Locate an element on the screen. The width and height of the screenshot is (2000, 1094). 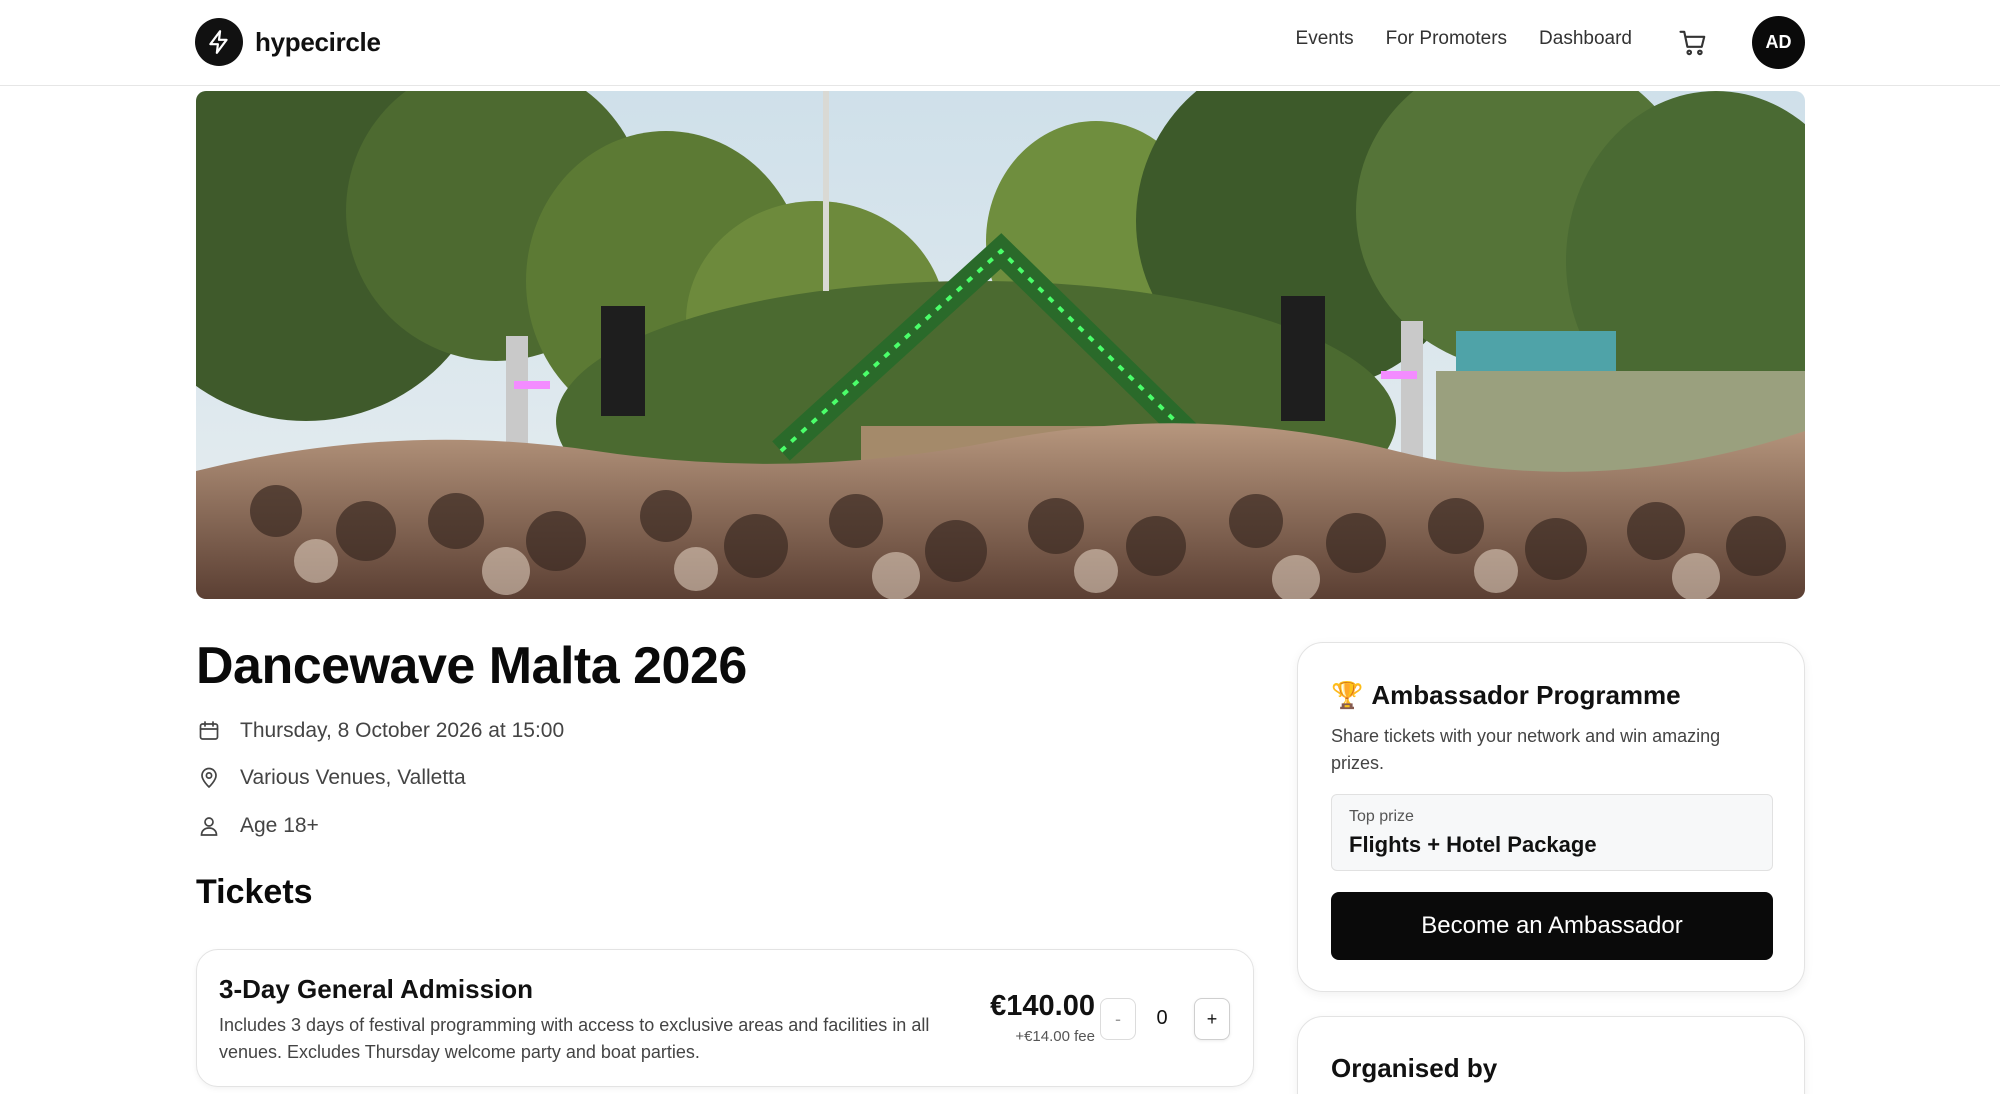
top-prize-label: Top prize is located at coordinates (1381, 816).